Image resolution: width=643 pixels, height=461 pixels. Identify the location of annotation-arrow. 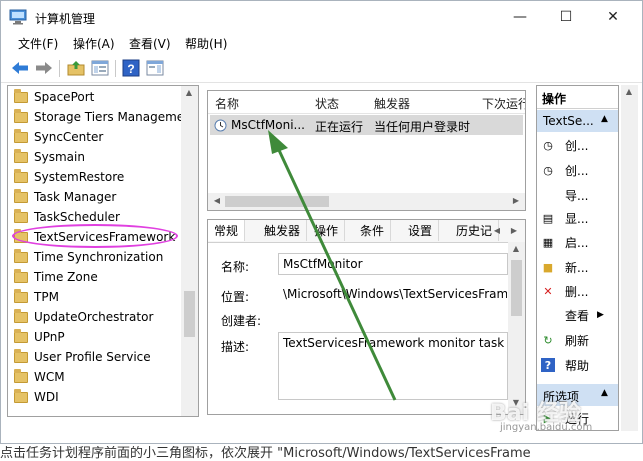
(332, 265).